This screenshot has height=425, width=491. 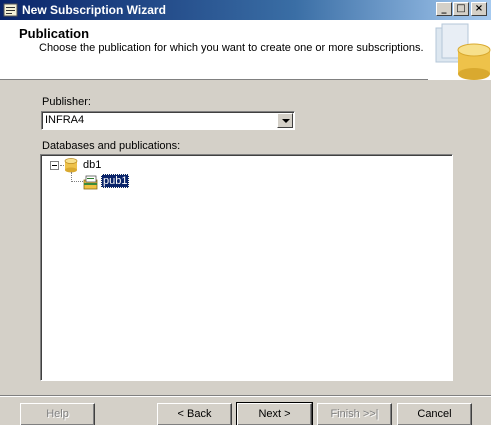 I want to click on database-wizard-icon, so click(x=459, y=50).